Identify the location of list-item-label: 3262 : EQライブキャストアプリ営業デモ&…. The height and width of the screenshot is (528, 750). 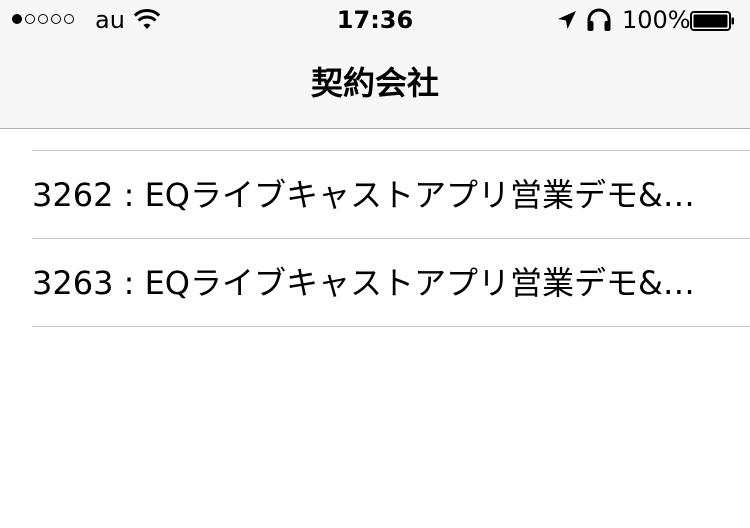
(363, 195).